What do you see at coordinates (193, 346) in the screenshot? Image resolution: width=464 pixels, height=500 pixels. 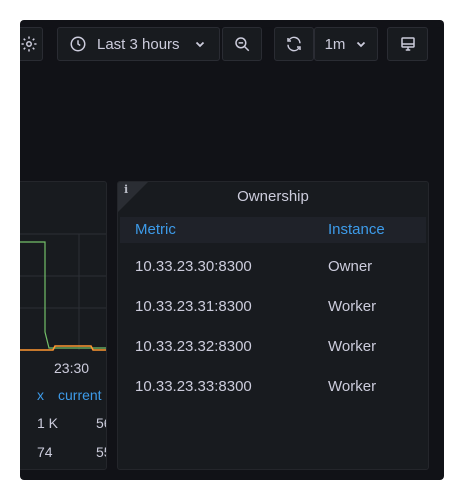 I see `metric-cell: 10.33.23.32:8300` at bounding box center [193, 346].